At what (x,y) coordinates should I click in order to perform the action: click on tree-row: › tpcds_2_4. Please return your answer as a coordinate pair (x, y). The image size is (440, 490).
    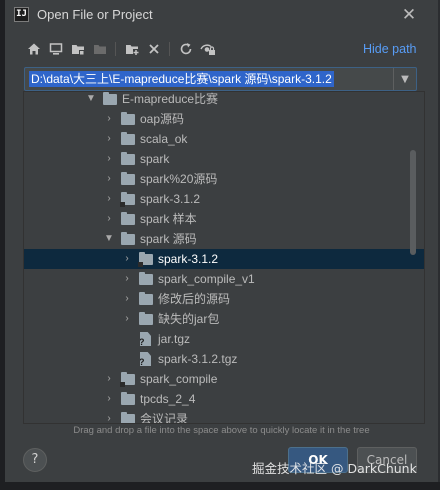
    Looking at the image, I should click on (224, 399).